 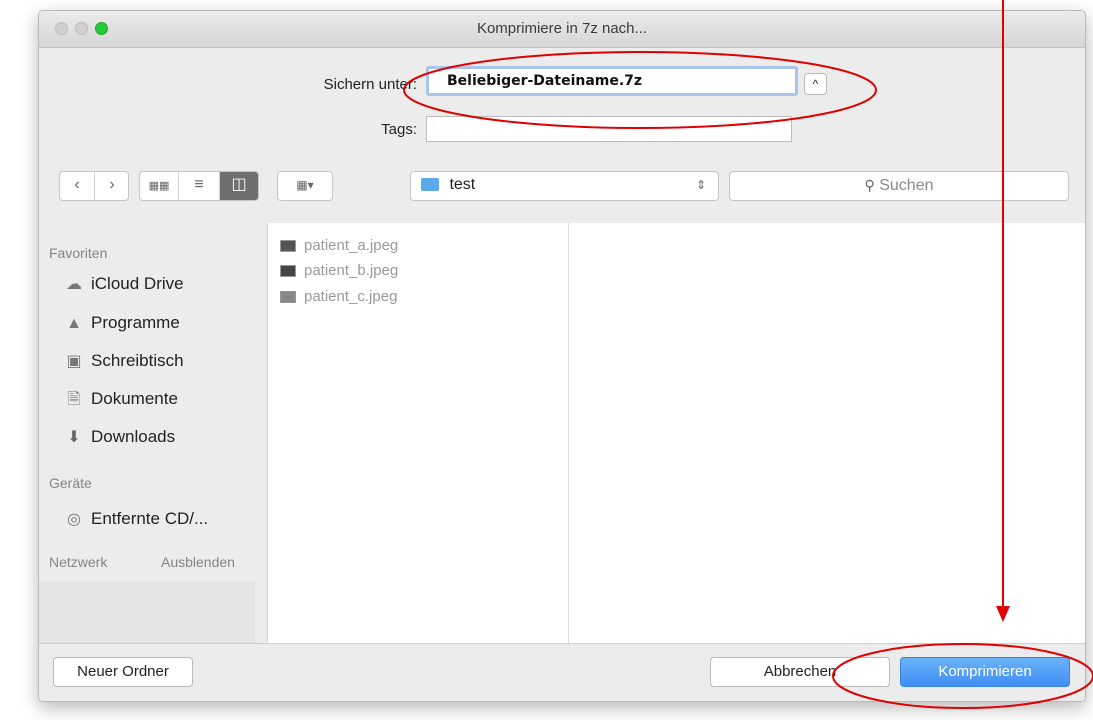 I want to click on chevron-up-icon: ^, so click(x=815, y=84).